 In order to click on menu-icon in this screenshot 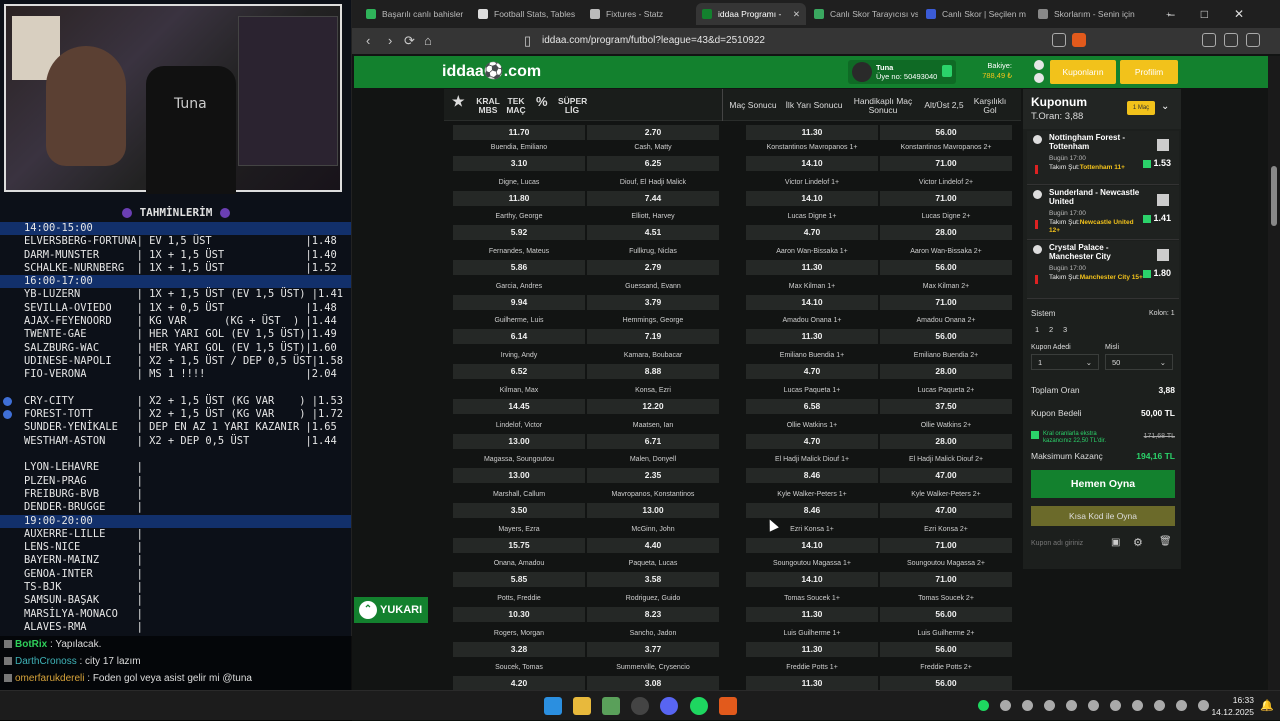, I will do `click(1253, 40)`.